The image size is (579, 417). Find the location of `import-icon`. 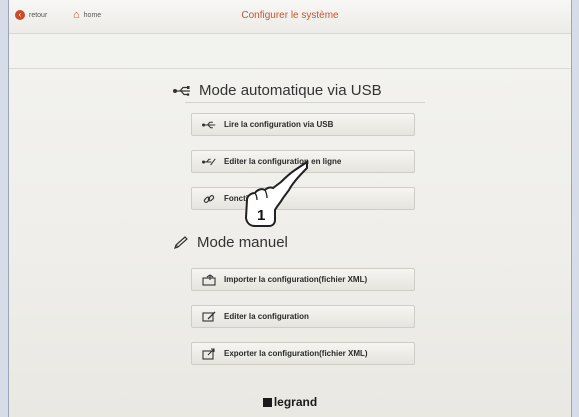

import-icon is located at coordinates (209, 279).